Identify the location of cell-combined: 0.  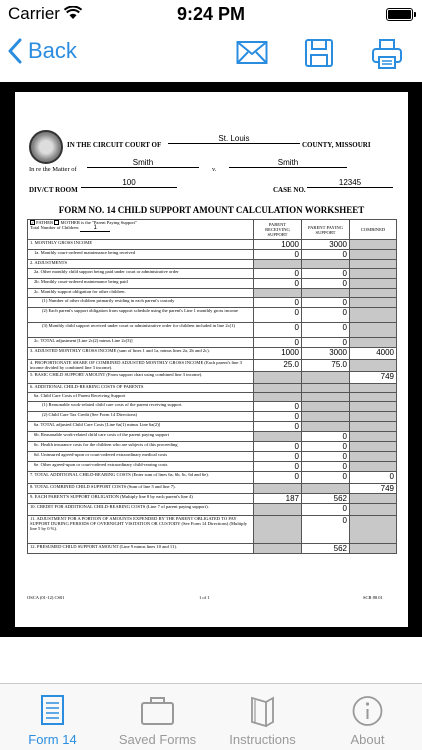
(373, 477).